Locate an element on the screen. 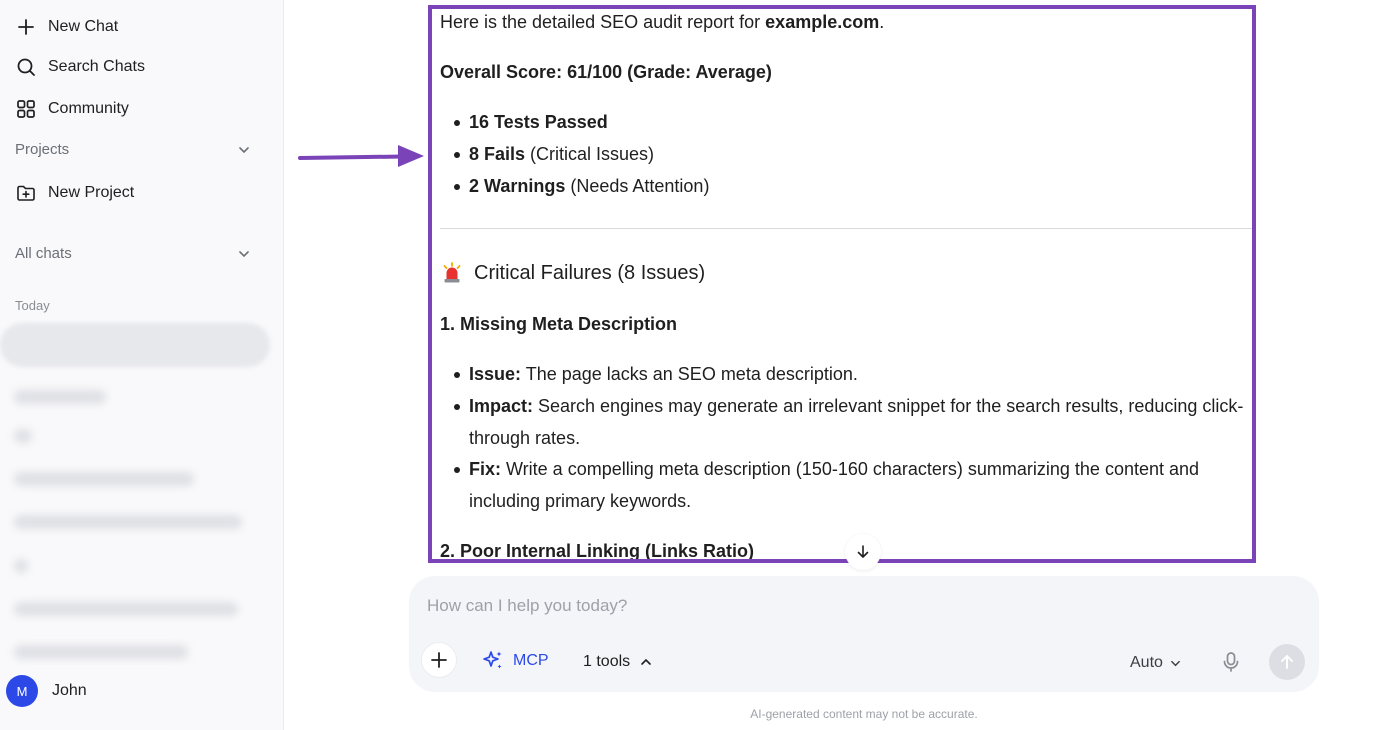 The height and width of the screenshot is (730, 1400). send-button is located at coordinates (1287, 662).